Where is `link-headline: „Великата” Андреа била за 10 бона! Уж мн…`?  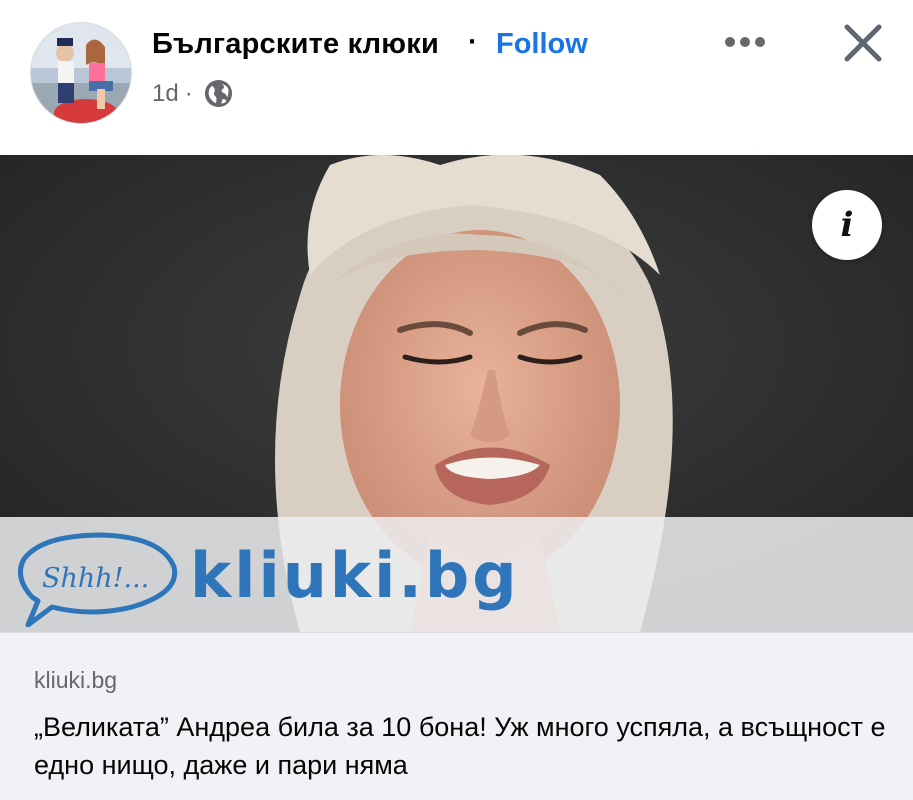 link-headline: „Великата” Андреа била за 10 бона! Уж мн… is located at coordinates (460, 746).